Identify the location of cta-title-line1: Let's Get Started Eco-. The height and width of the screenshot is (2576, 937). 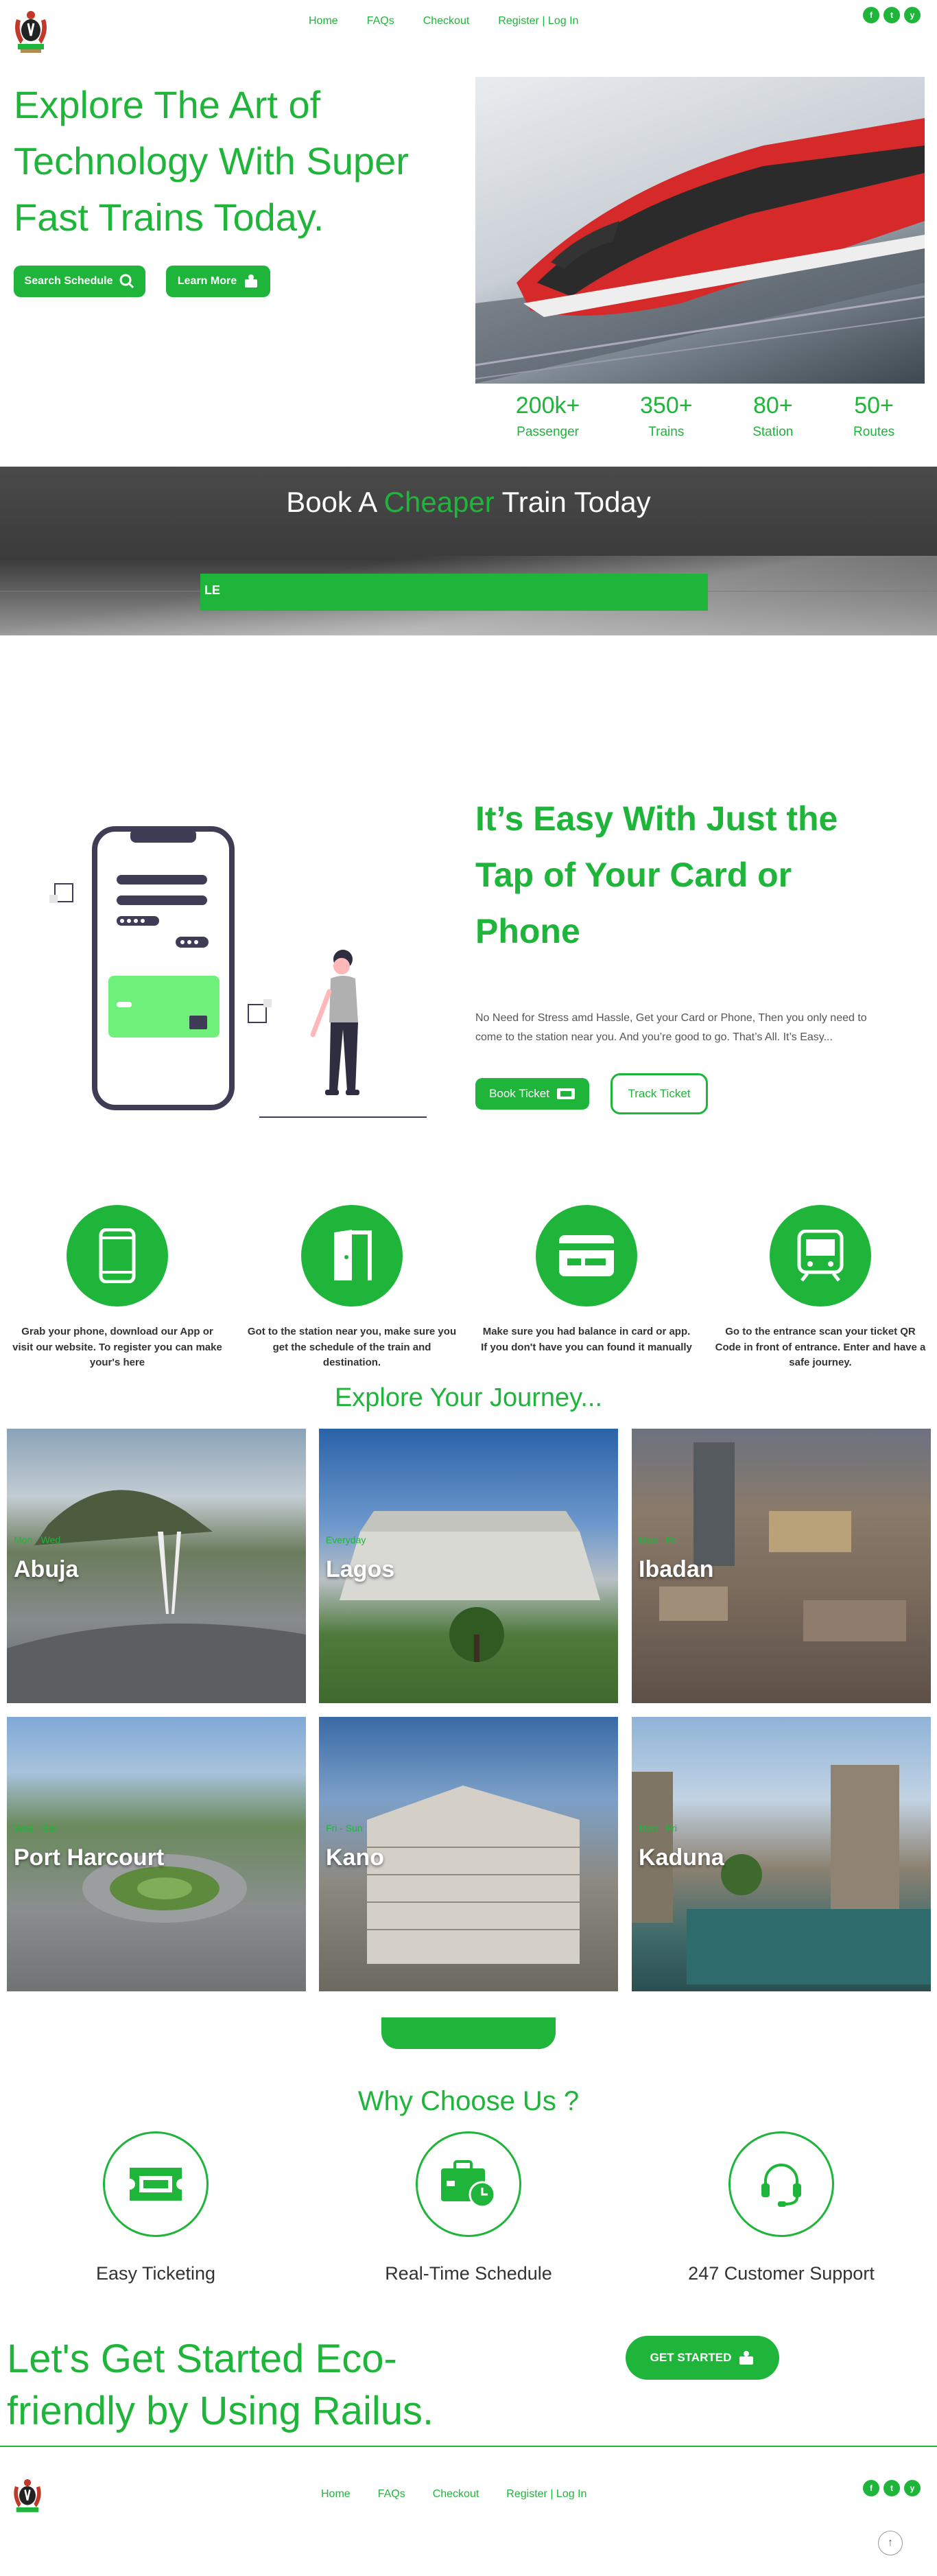
(202, 2359).